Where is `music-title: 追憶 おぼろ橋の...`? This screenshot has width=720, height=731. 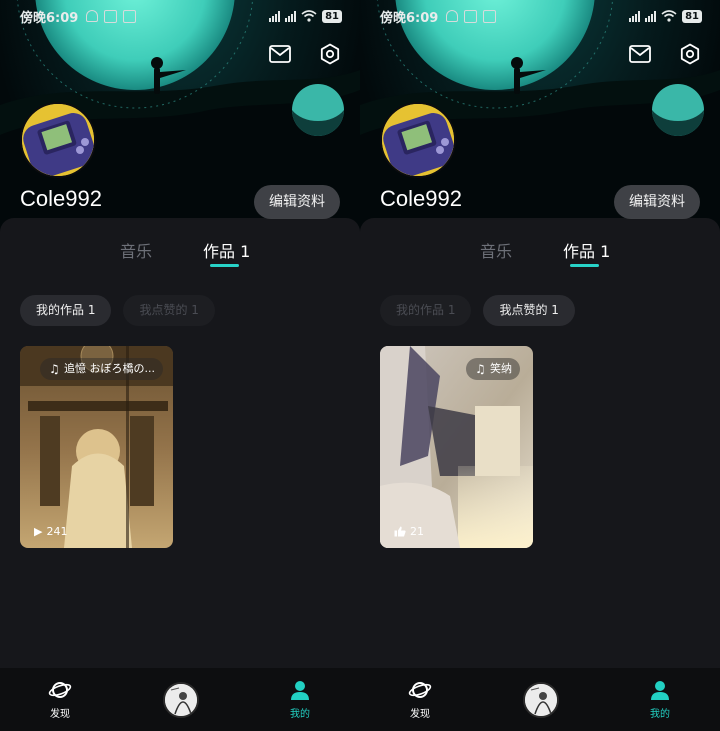 music-title: 追憶 おぼろ橋の... is located at coordinates (109, 368).